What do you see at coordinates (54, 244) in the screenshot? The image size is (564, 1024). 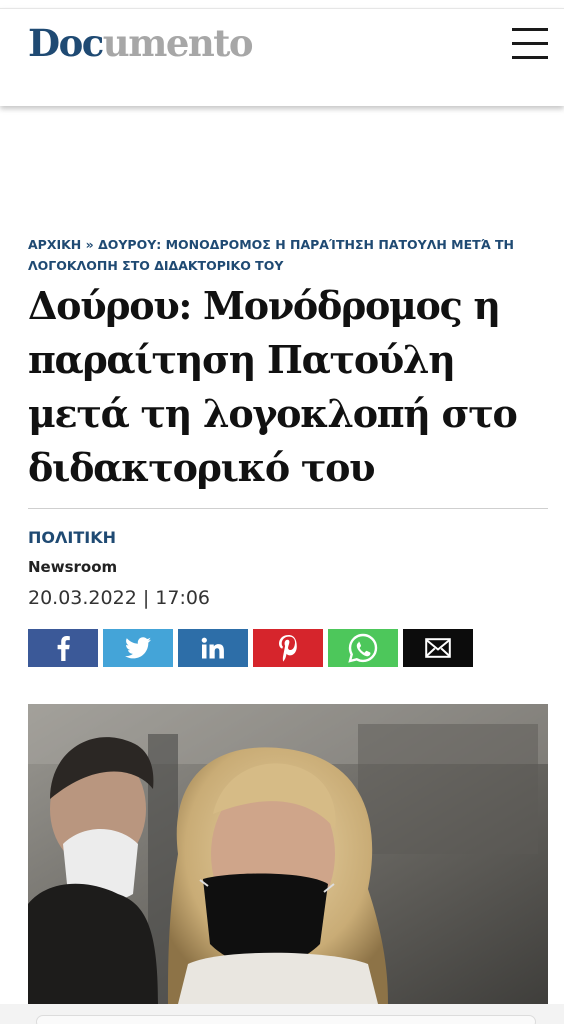 I see `breadcrumb-home-link: ΑΡΧΙΚΗ` at bounding box center [54, 244].